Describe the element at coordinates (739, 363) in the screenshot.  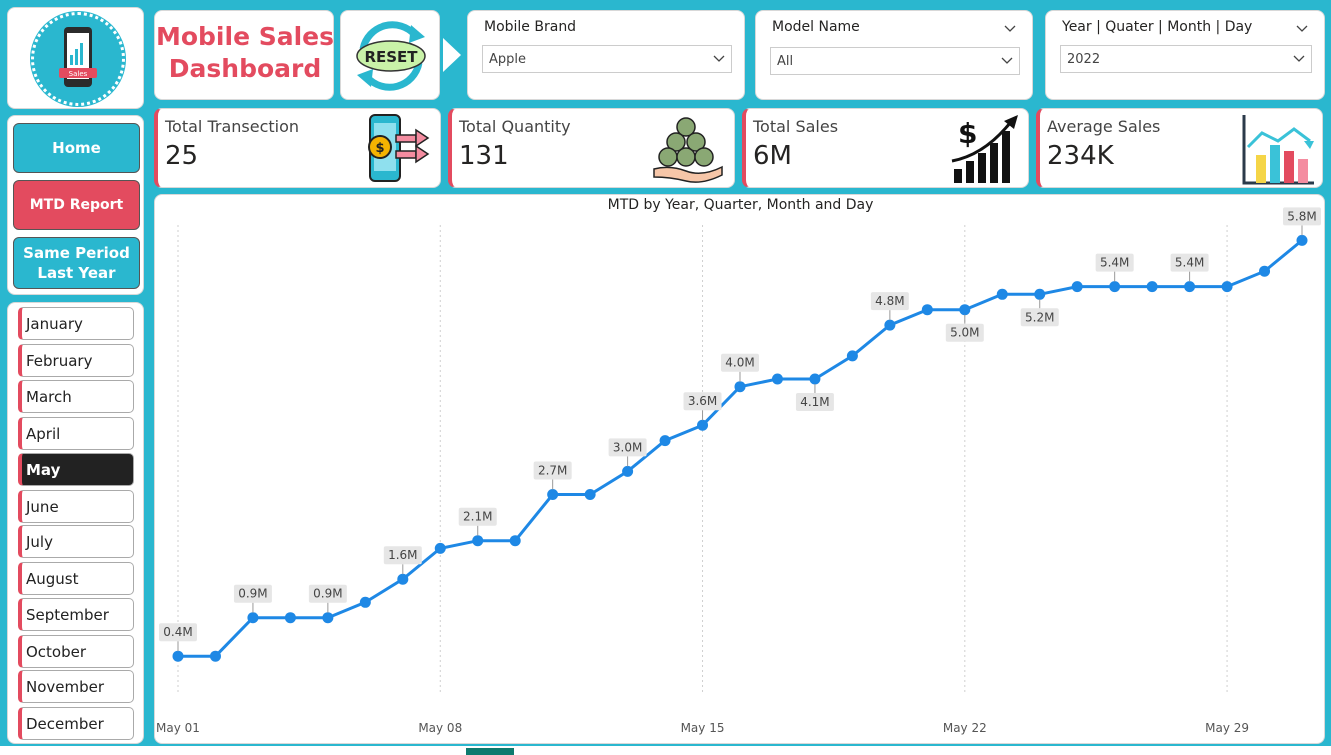
I see `data-label: 4.0M` at that location.